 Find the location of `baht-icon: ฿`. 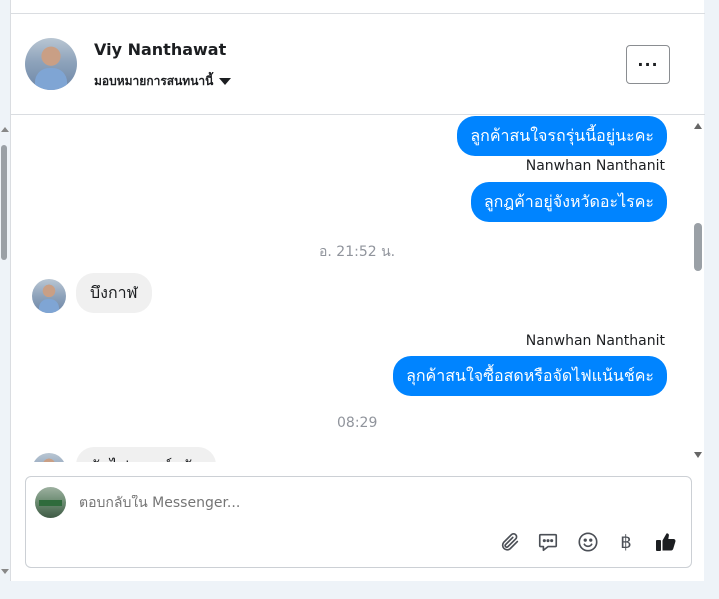

baht-icon: ฿ is located at coordinates (626, 542).